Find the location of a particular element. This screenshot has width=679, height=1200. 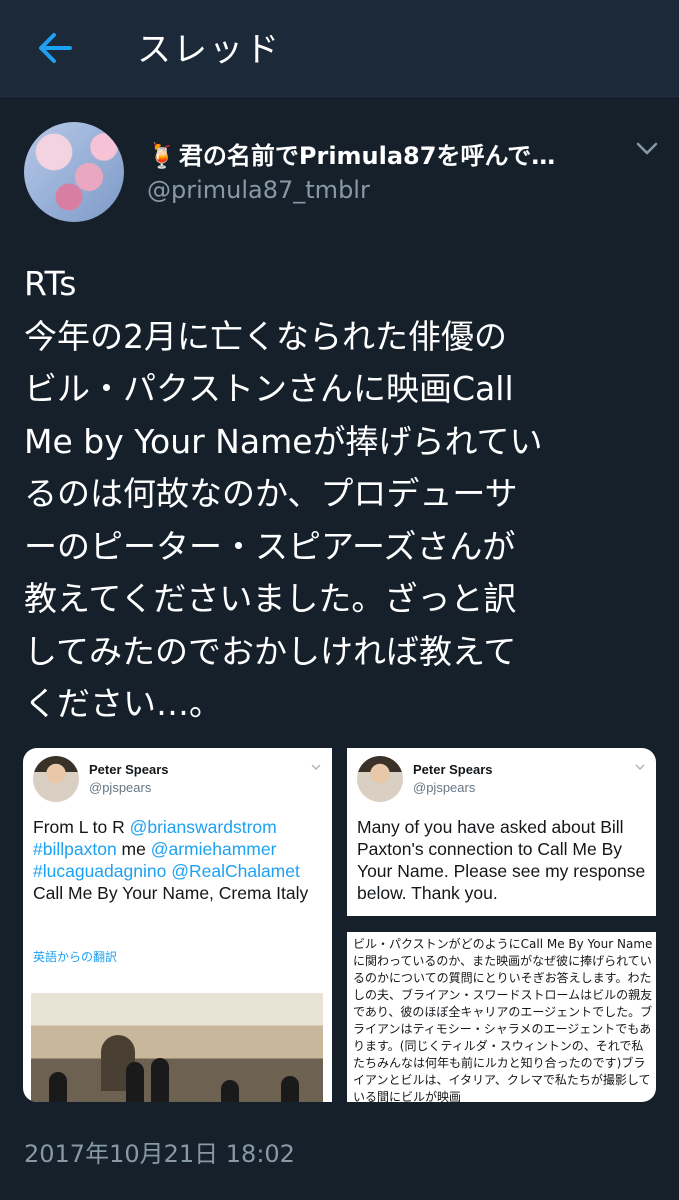

mention-link: @brianswardstrom is located at coordinates (203, 827).